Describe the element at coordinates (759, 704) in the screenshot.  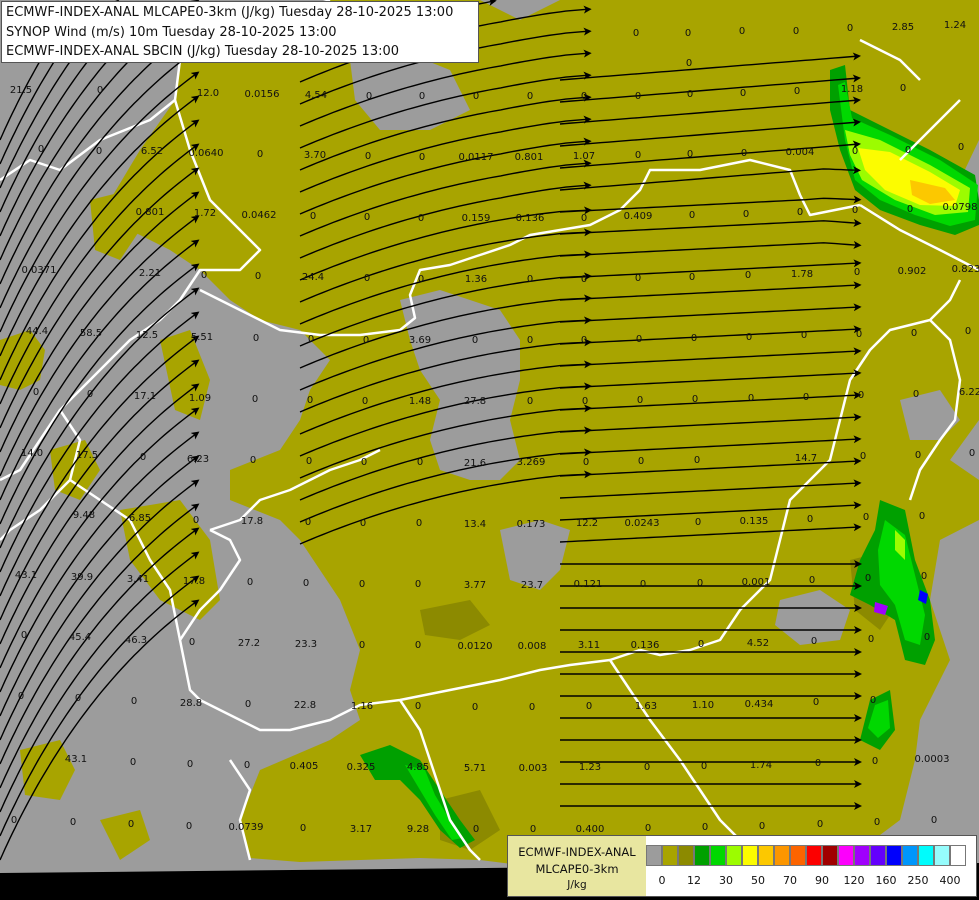
I see `sbcin-value-label: 0.434` at that location.